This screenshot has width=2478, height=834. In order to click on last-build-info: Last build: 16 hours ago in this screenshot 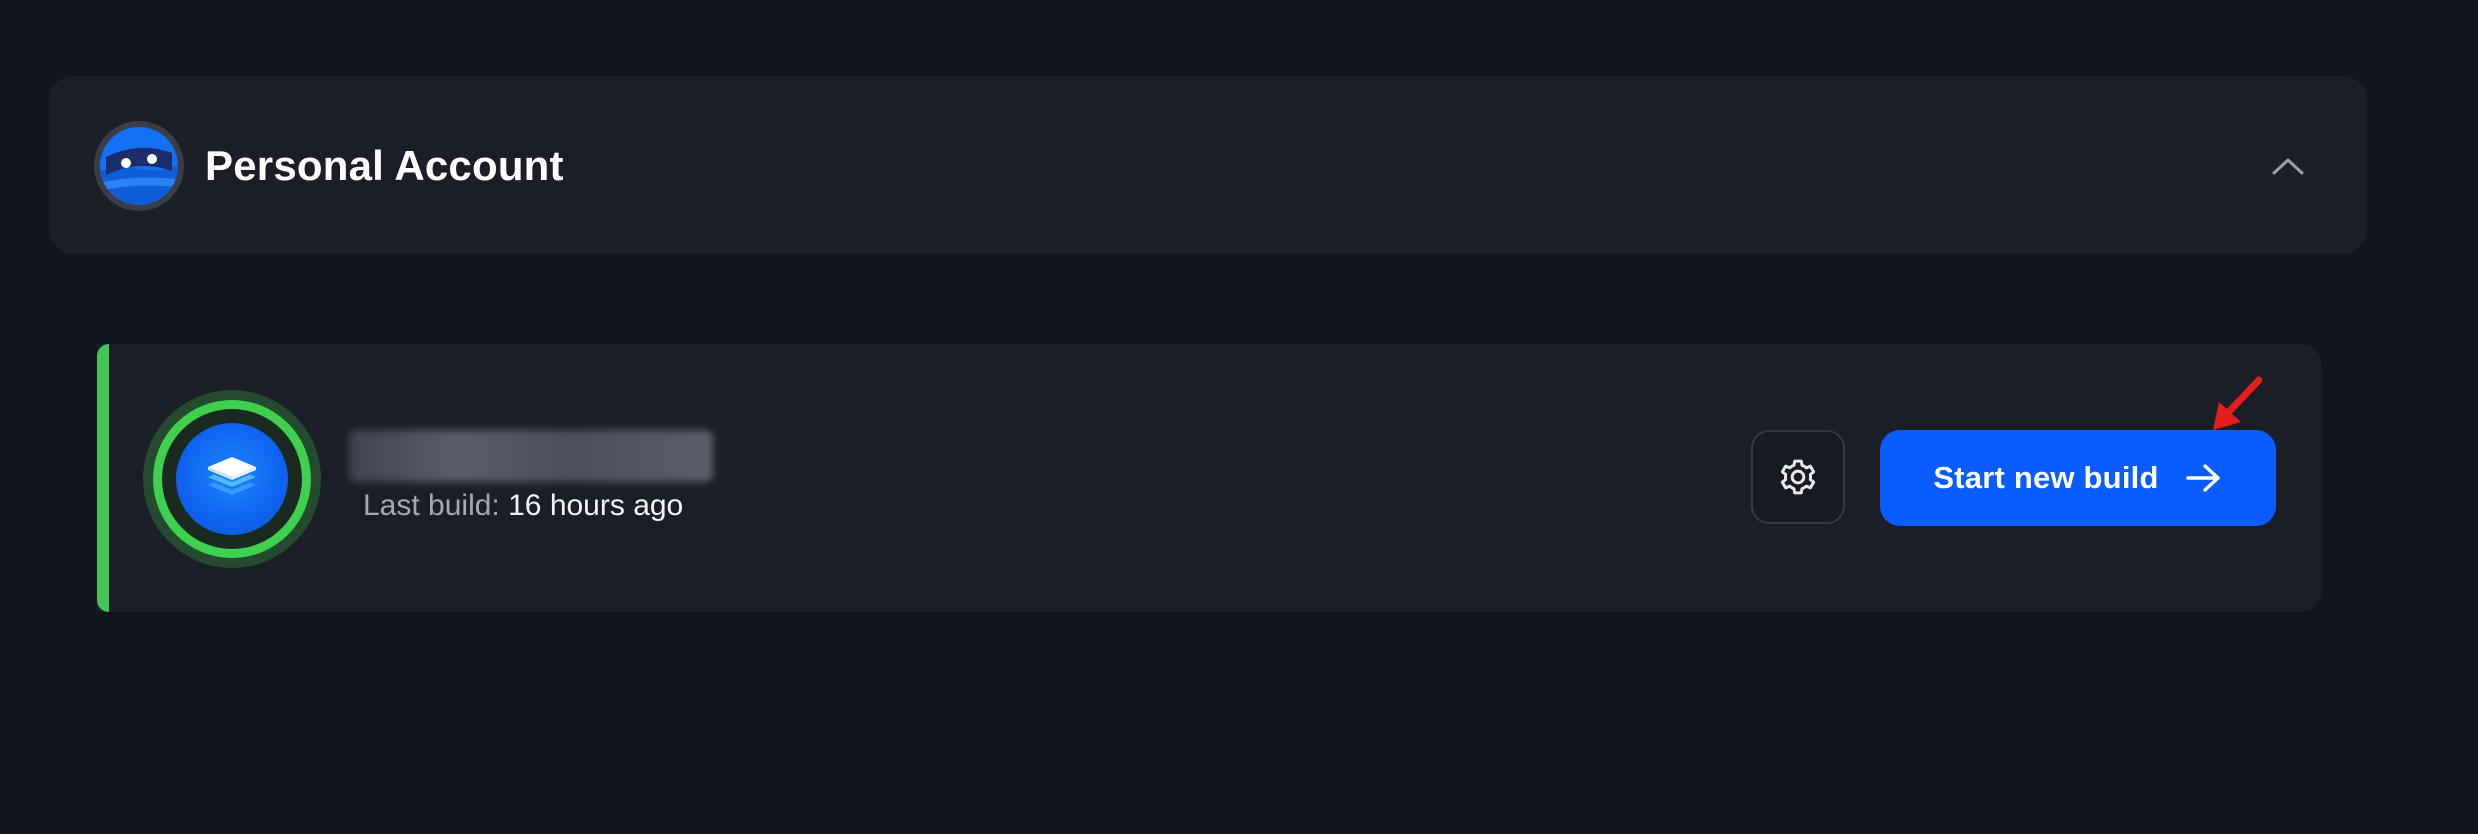, I will do `click(523, 506)`.